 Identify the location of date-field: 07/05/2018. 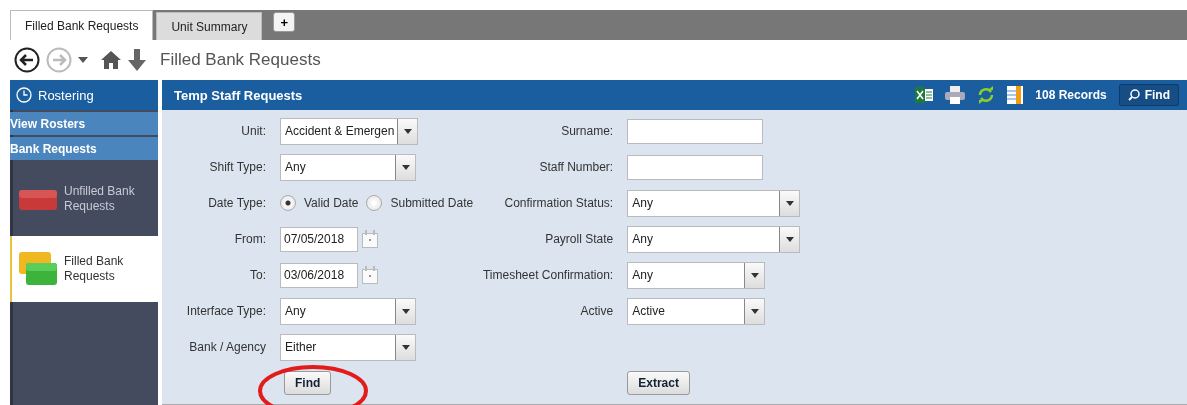
(319, 239).